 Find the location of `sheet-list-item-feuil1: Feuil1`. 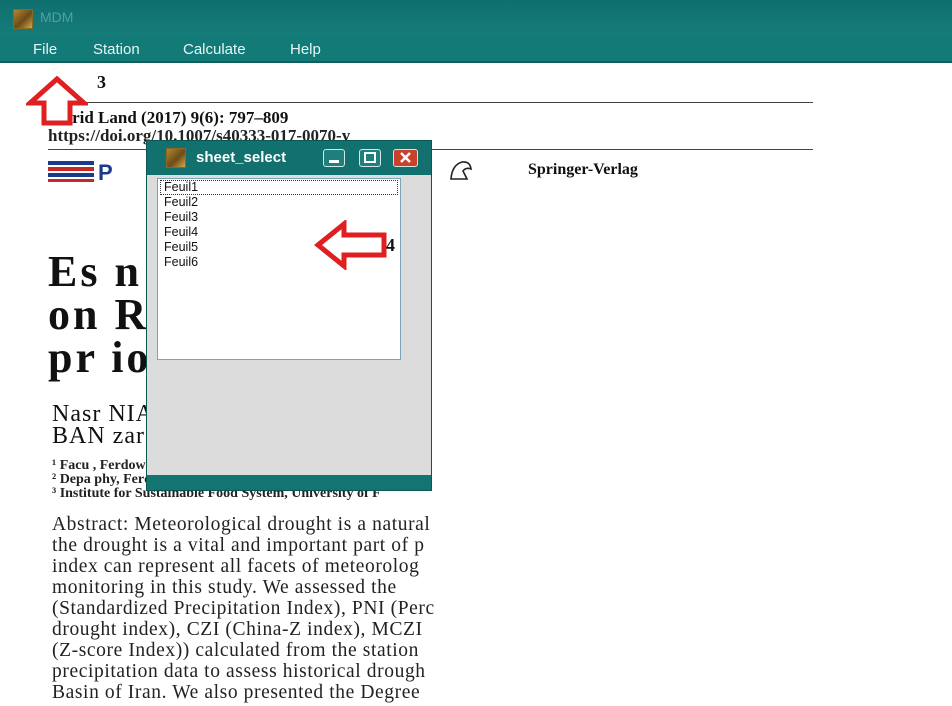

sheet-list-item-feuil1: Feuil1 is located at coordinates (279, 187).